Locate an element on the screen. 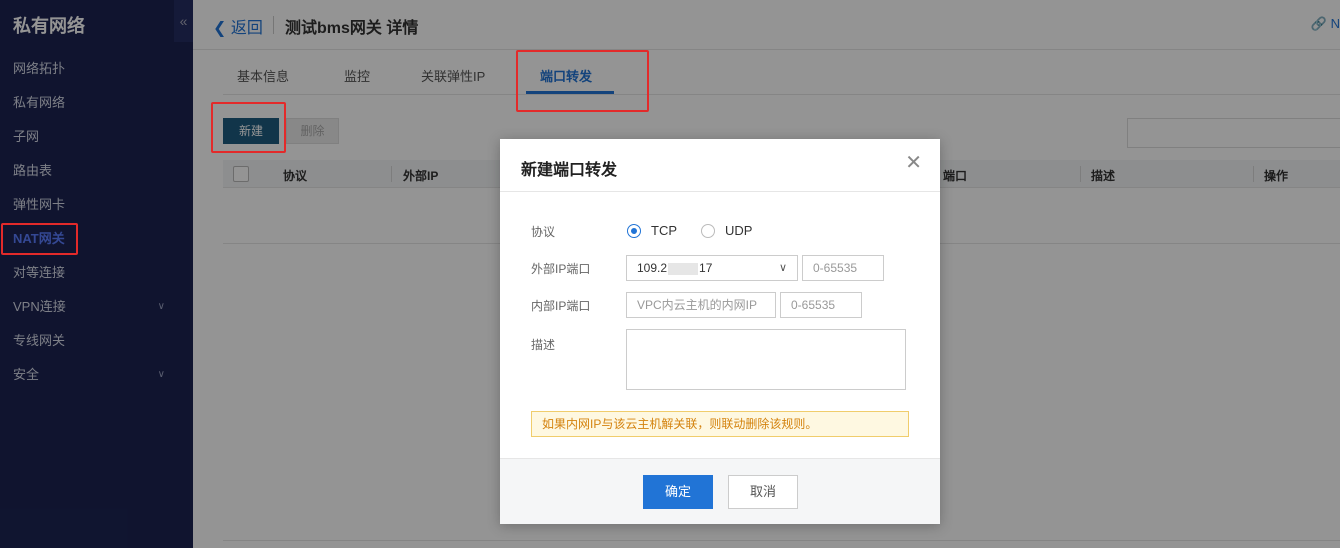 The width and height of the screenshot is (1340, 548). external-ip-select: 109.2 17 ∨ is located at coordinates (712, 268).